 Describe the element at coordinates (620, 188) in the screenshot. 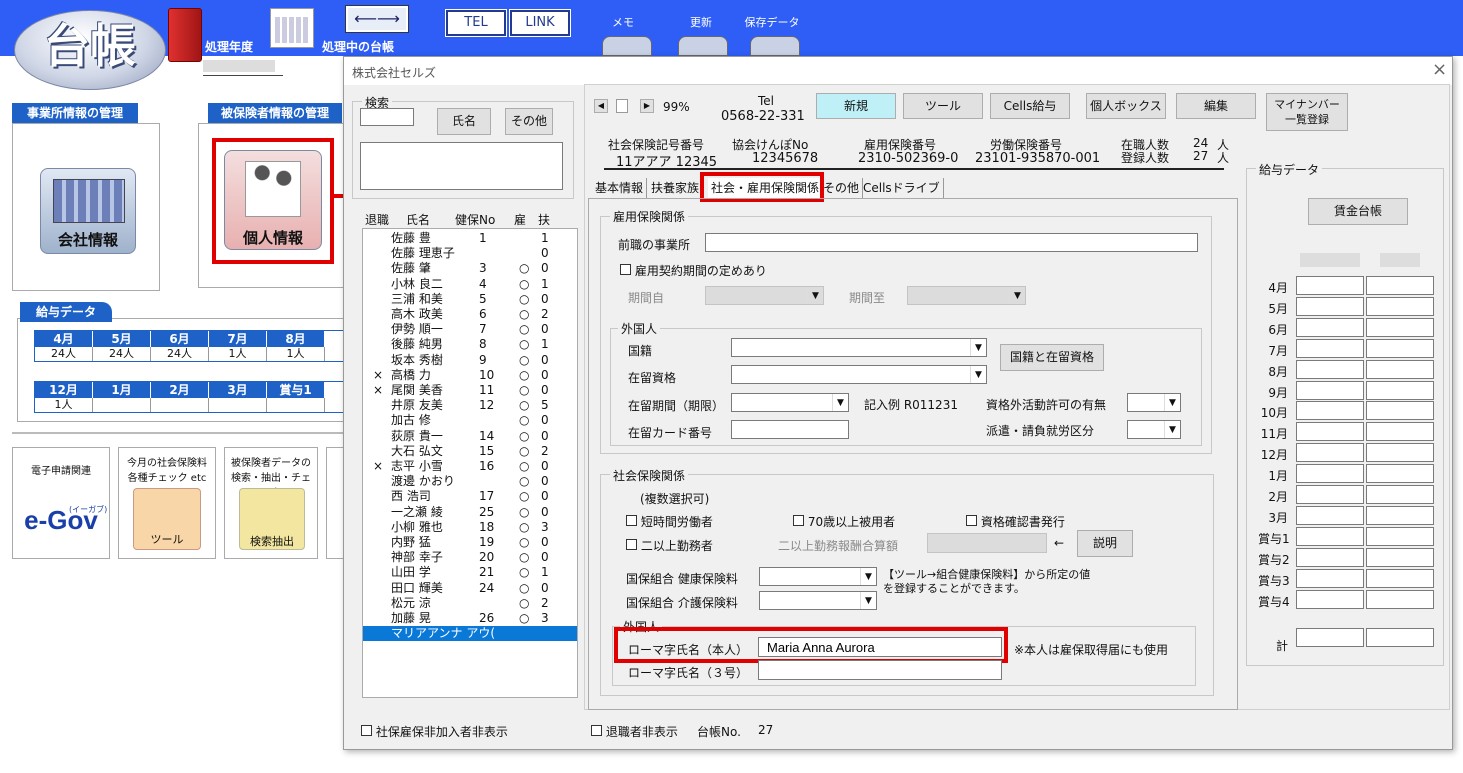

I see `tab-basic: 基本情報` at that location.